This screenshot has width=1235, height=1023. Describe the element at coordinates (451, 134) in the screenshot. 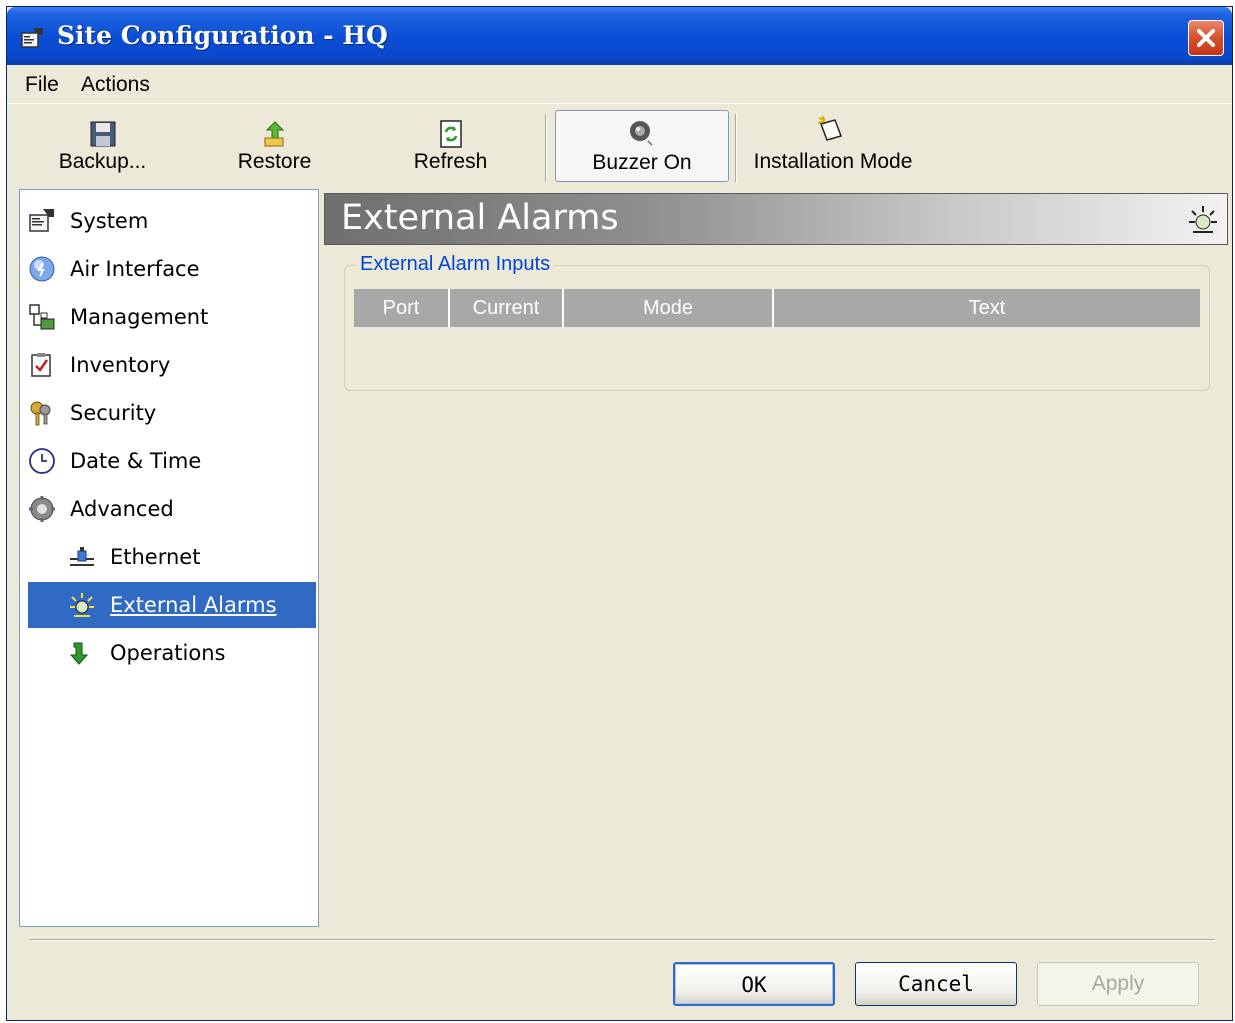

I see `refresh-icon` at that location.